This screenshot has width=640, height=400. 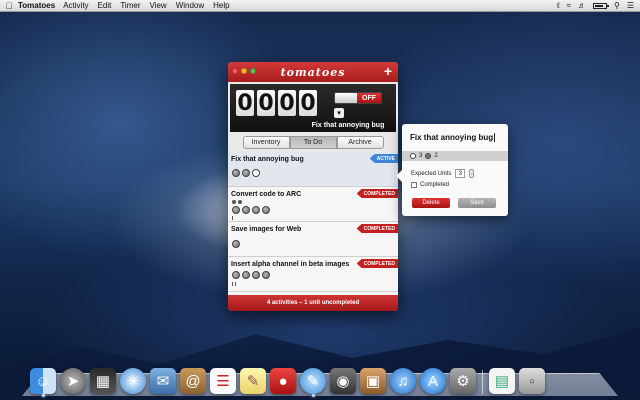 I want to click on window-titlebar: tomatoes +, so click(x=313, y=72).